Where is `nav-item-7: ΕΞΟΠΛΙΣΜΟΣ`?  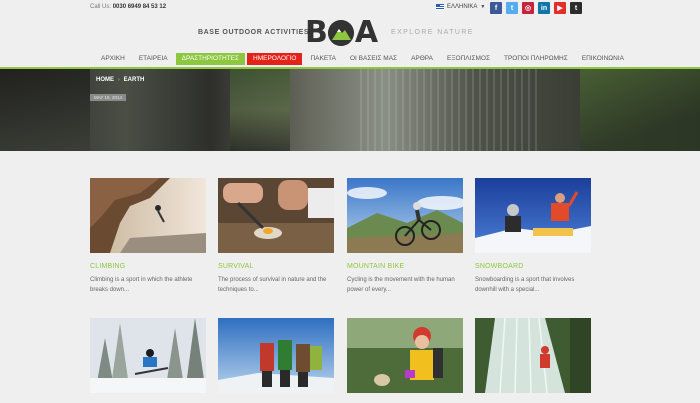
nav-item-7: ΕΞΟΠΛΙΣΜΟΣ is located at coordinates (468, 59).